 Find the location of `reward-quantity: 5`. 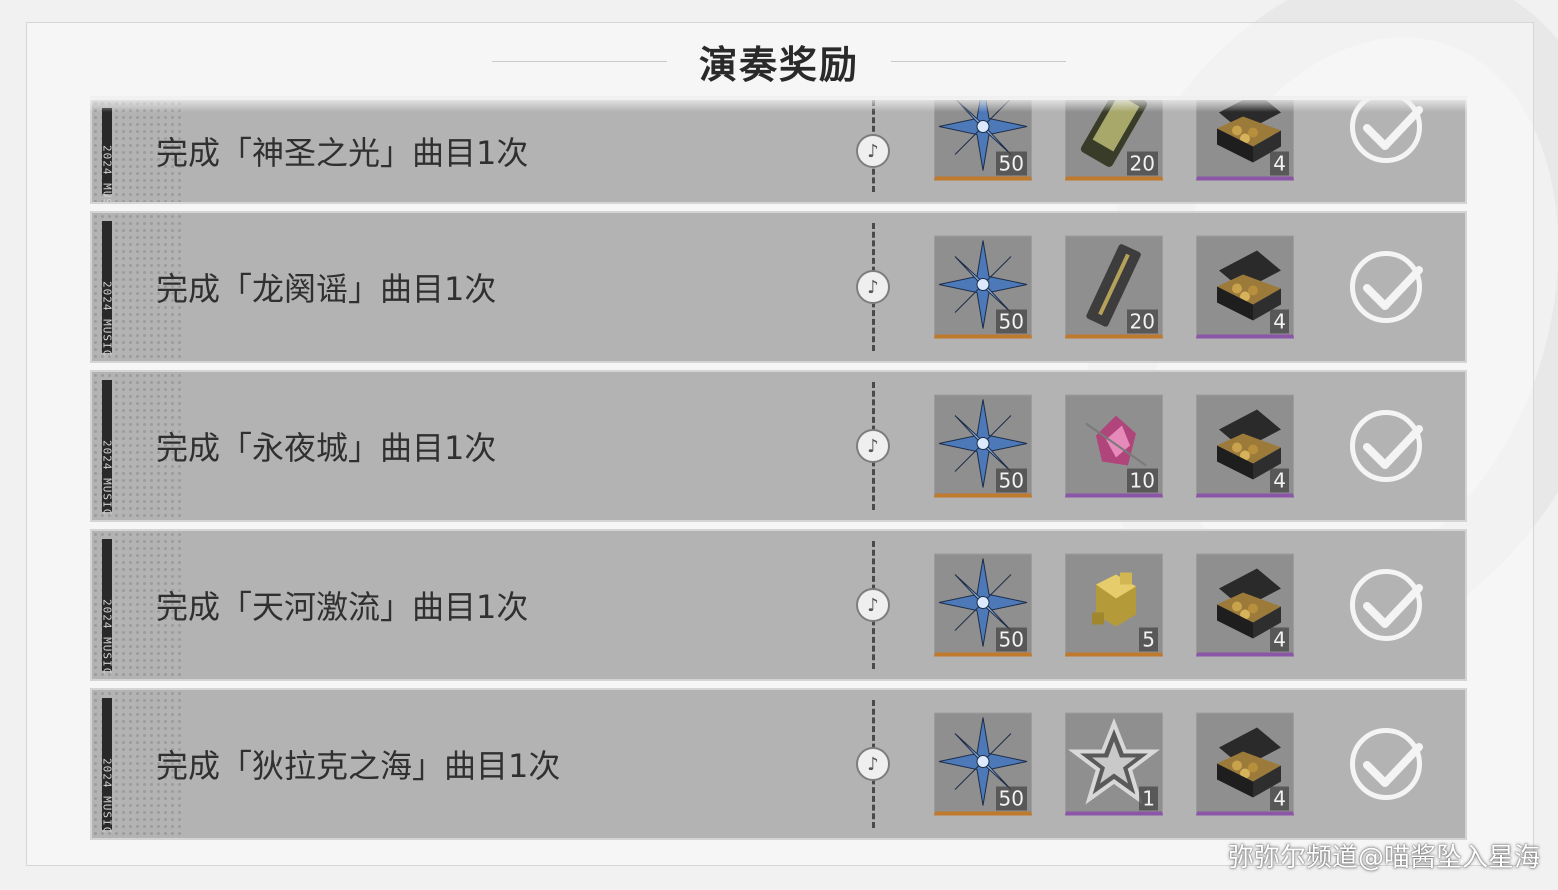

reward-quantity: 5 is located at coordinates (1148, 639).